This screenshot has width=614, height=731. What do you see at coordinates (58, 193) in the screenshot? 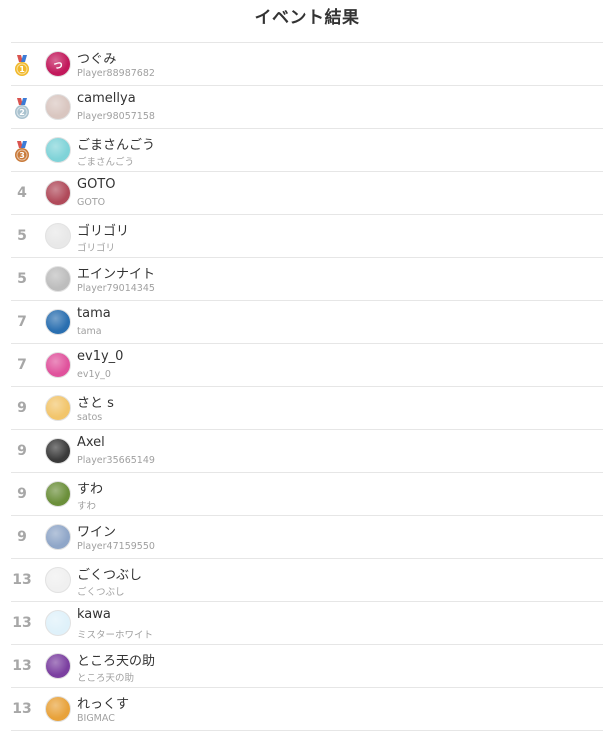
I see `avatar-goto` at bounding box center [58, 193].